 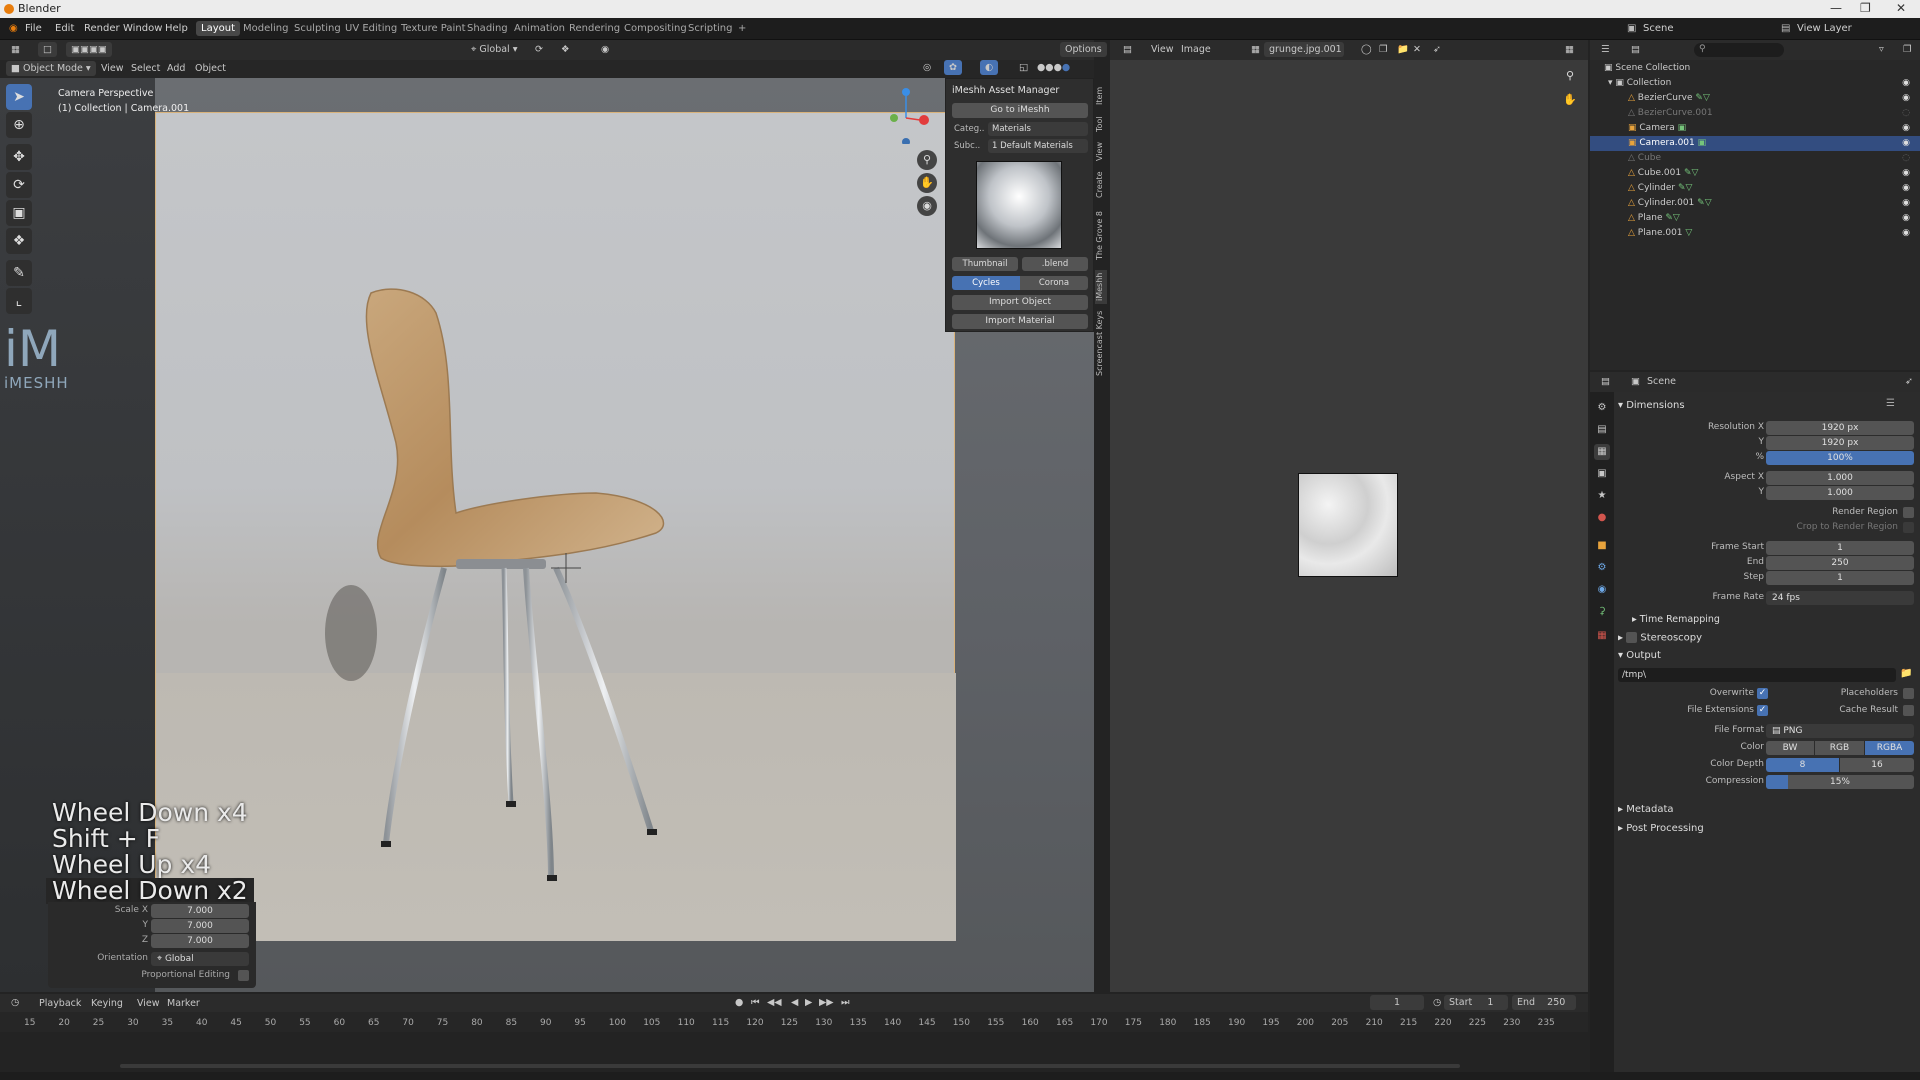 What do you see at coordinates (1877, 765) in the screenshot?
I see `color-depth-16-toggle: 16` at bounding box center [1877, 765].